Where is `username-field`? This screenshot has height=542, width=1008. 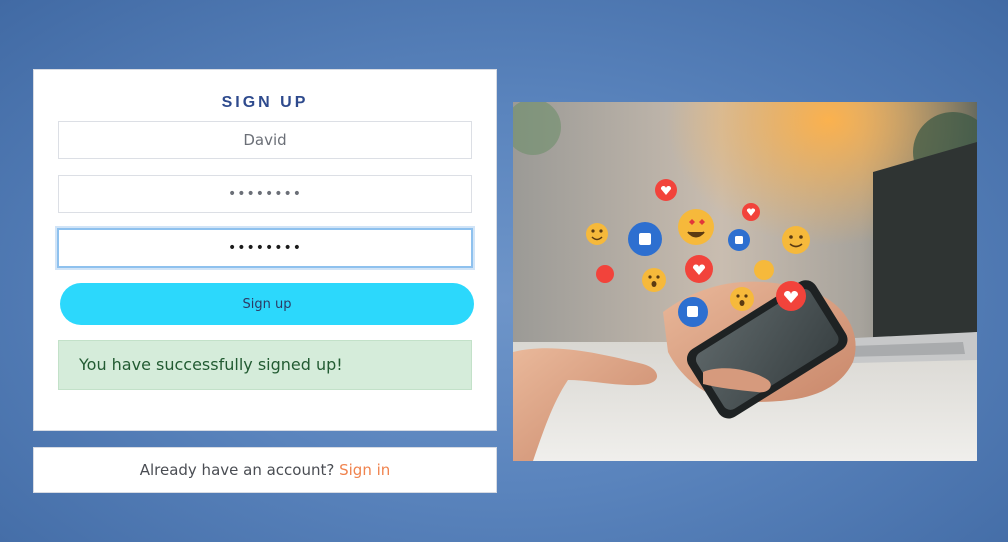 username-field is located at coordinates (265, 140).